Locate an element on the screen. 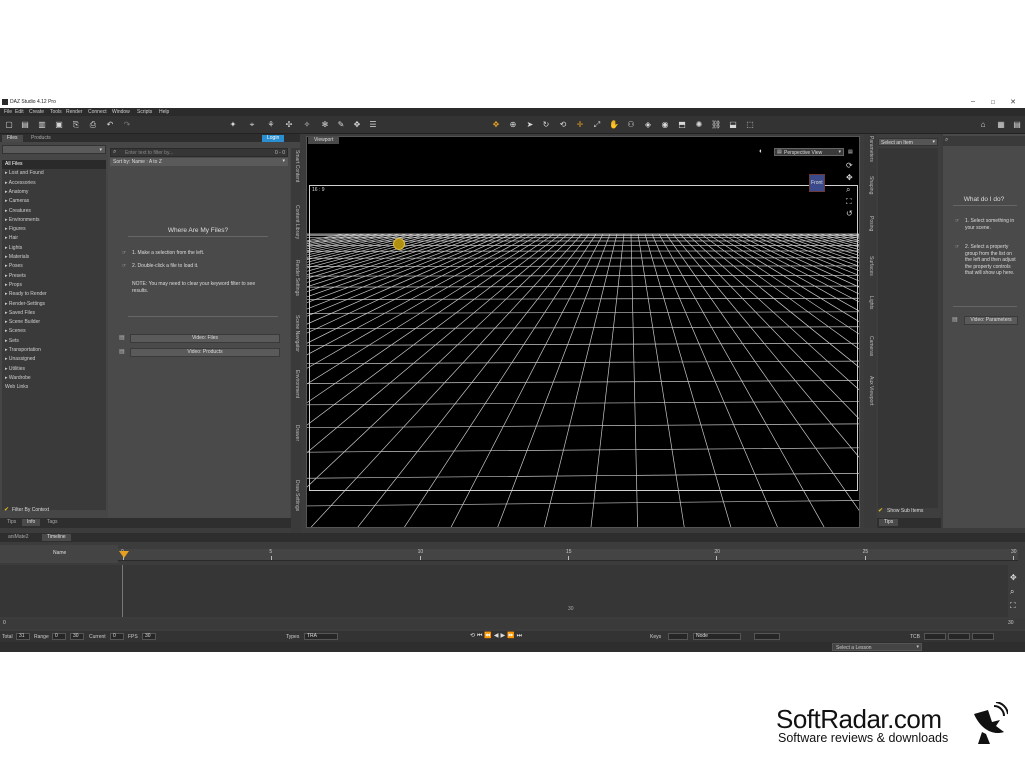 The image size is (1025, 769). drawstyle-icon: ◐ is located at coordinates (761, 151).